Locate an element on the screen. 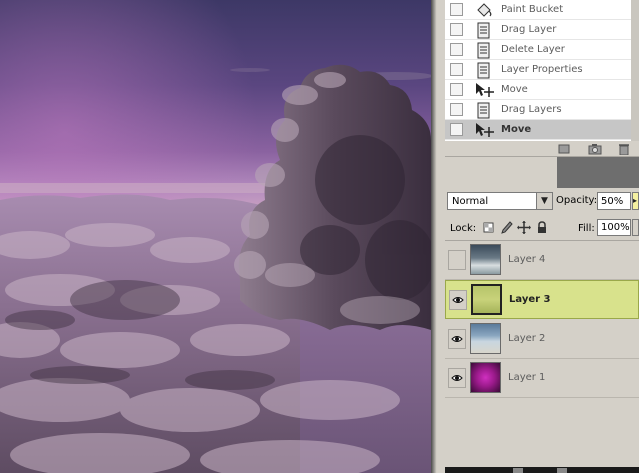 This screenshot has height=473, width=639. blend-mode-select: Normal ▼ is located at coordinates (500, 201).